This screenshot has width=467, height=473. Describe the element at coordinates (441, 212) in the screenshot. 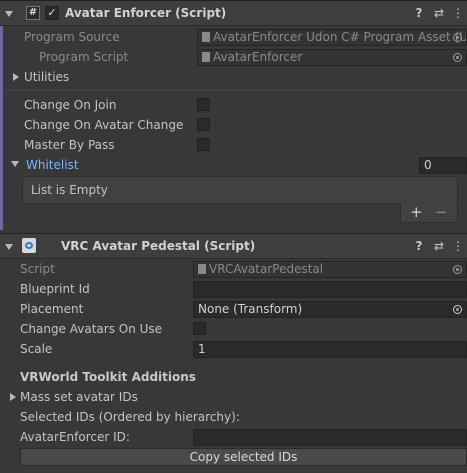

I see `remove-element-button: −` at that location.